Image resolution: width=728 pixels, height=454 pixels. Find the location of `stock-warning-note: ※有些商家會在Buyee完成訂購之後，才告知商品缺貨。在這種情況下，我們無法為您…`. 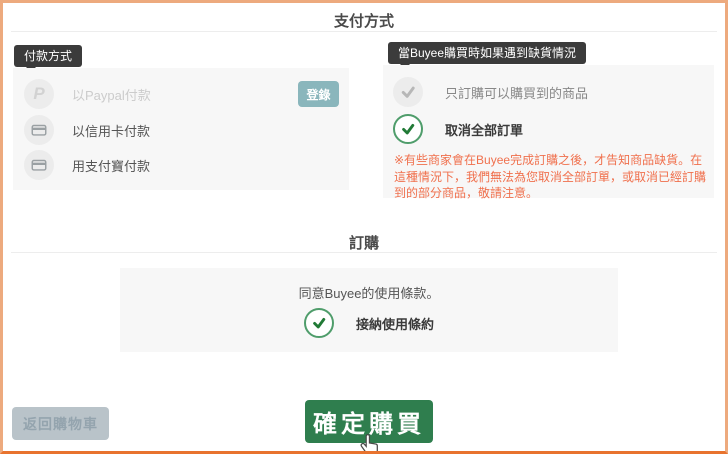

stock-warning-note: ※有些商家會在Buyee完成訂購之後，才告知商品缺貨。在這種情況下，我們無法為您… is located at coordinates (550, 176).